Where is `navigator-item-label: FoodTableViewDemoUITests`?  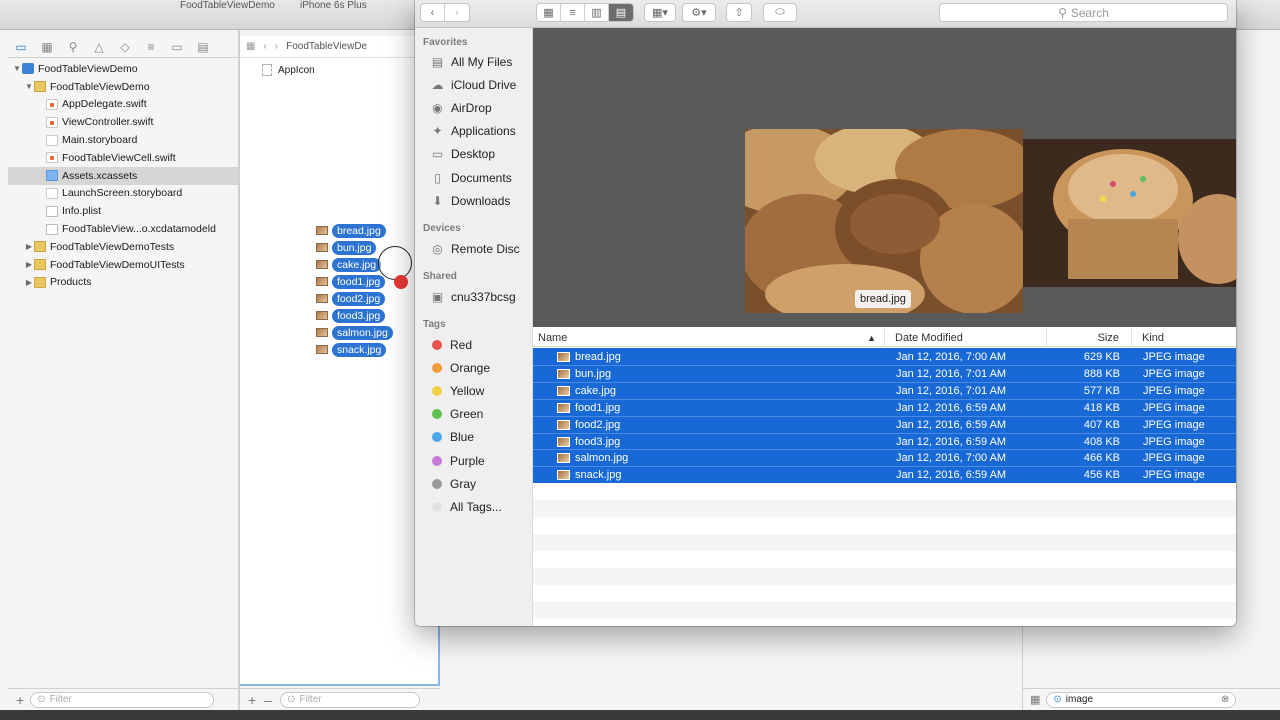
navigator-item-label: FoodTableViewDemoUITests is located at coordinates (117, 264).